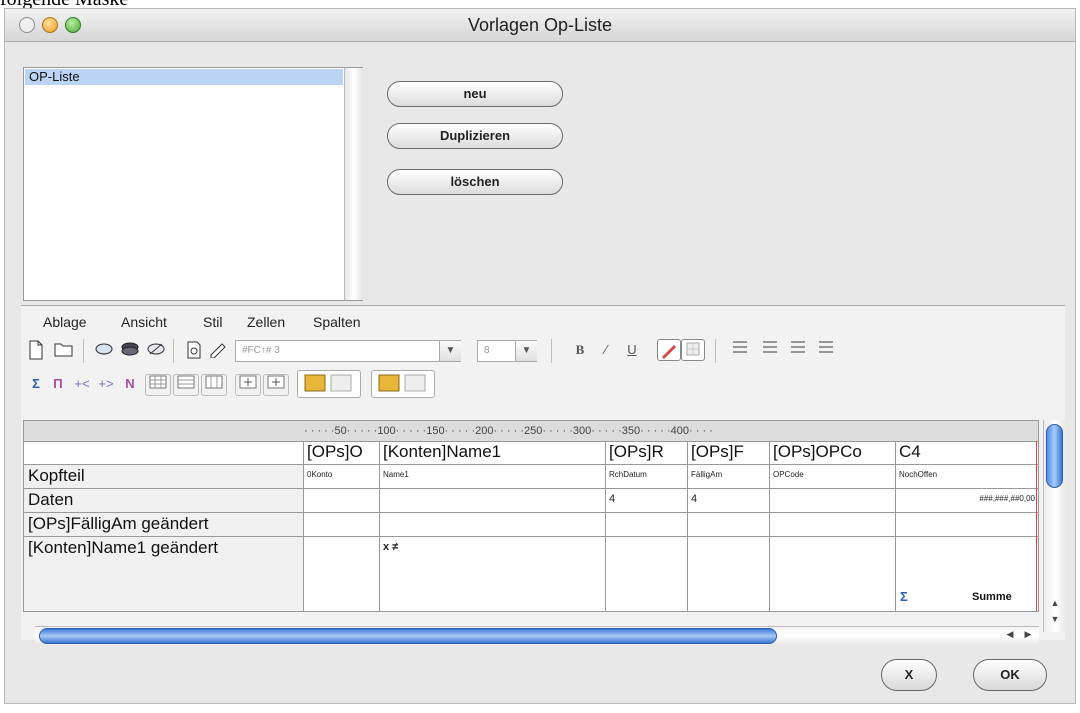 This screenshot has height=713, width=1080. I want to click on row-label-kopfteil: Kopfteil, so click(164, 477).